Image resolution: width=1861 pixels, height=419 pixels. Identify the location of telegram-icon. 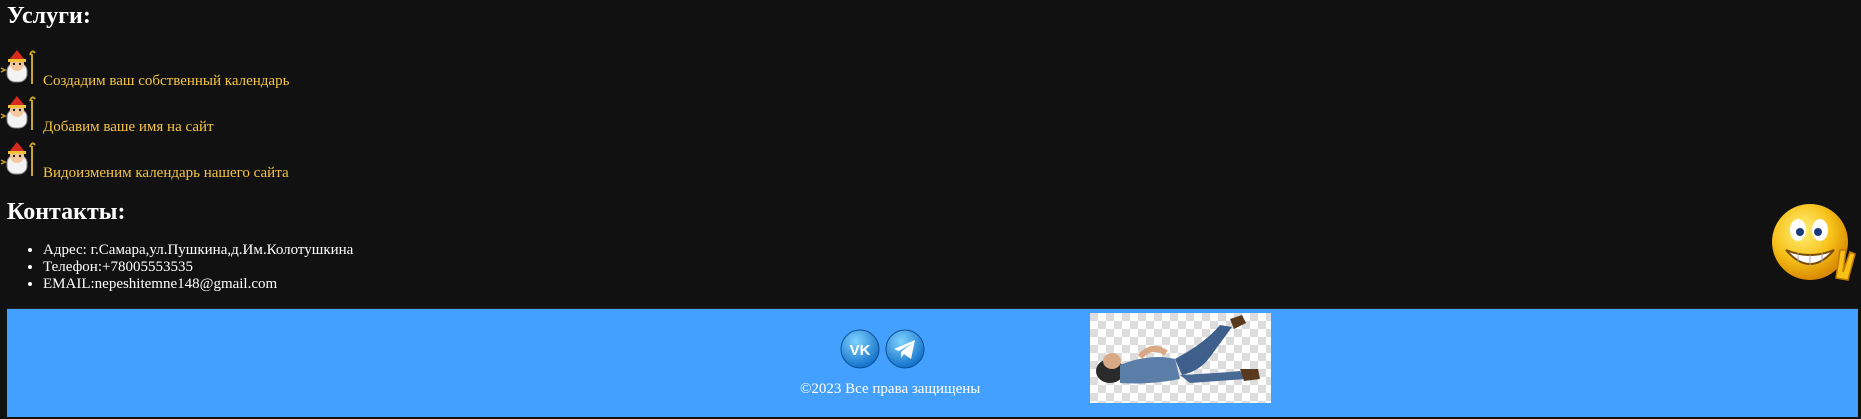
(905, 349).